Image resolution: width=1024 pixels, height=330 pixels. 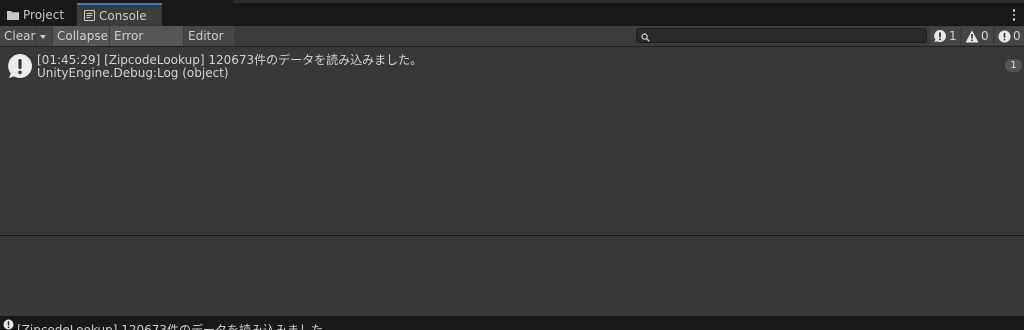 I want to click on console-icon, so click(x=89, y=15).